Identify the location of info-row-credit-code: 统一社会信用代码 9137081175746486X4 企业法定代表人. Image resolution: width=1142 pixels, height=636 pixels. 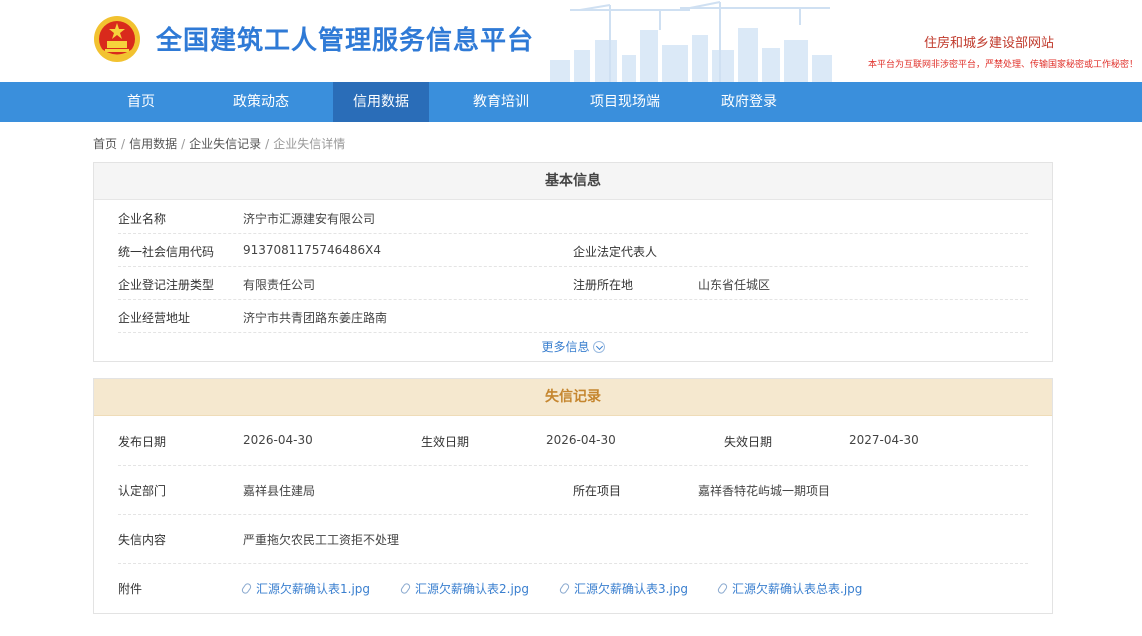
(573, 250).